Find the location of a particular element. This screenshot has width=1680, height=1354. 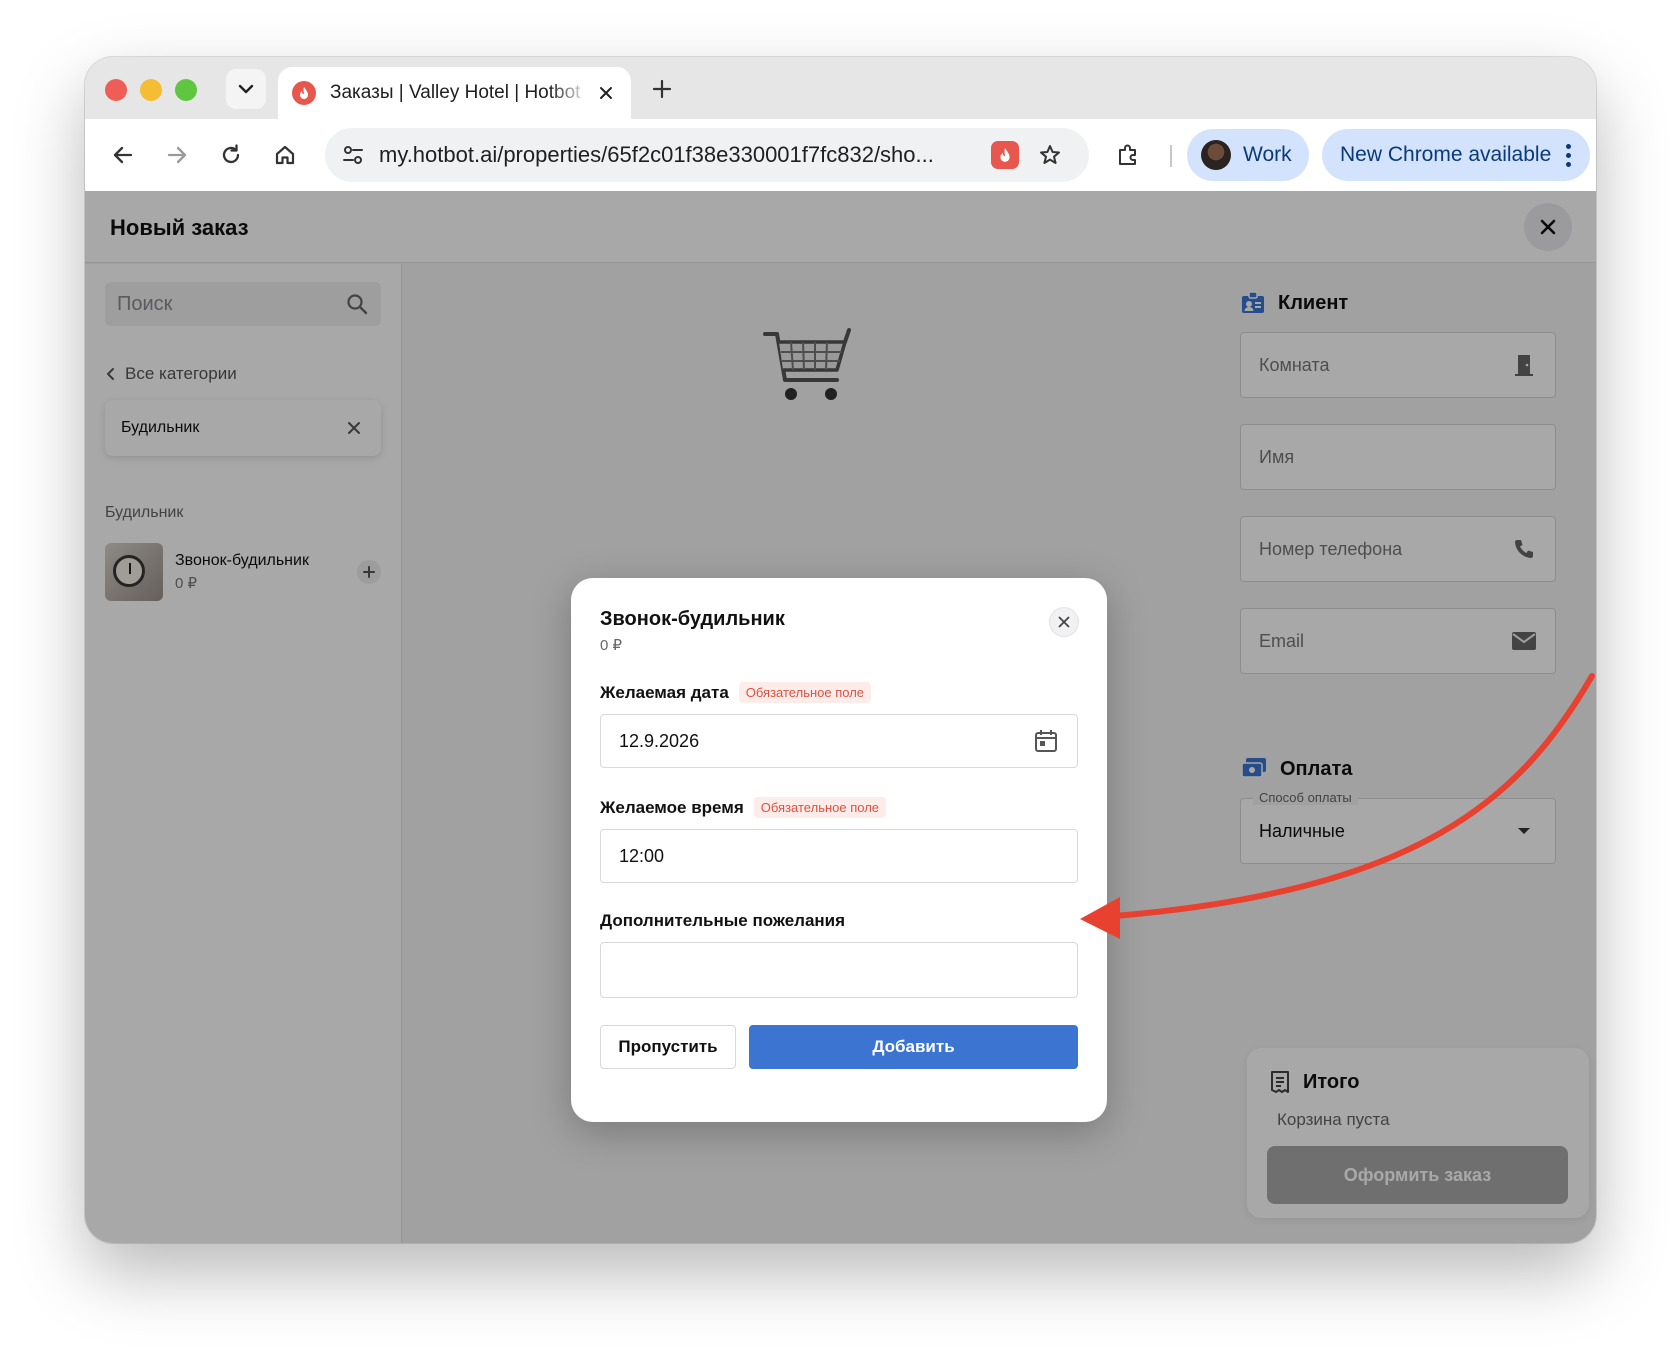

site-settings-icon is located at coordinates (353, 155).